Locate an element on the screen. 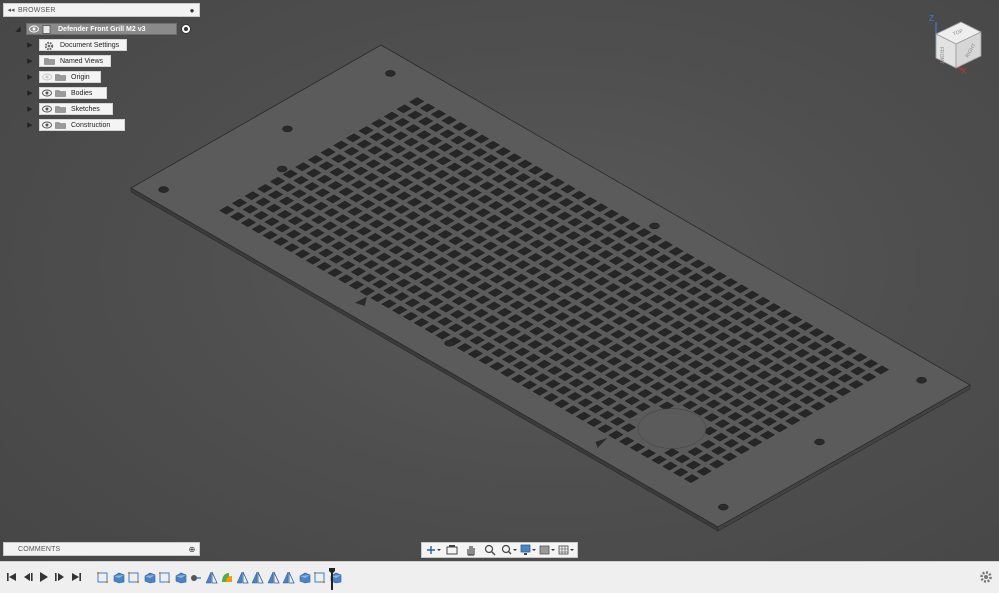 This screenshot has width=999, height=593. browser-item-sketches: Sketches is located at coordinates (76, 109).